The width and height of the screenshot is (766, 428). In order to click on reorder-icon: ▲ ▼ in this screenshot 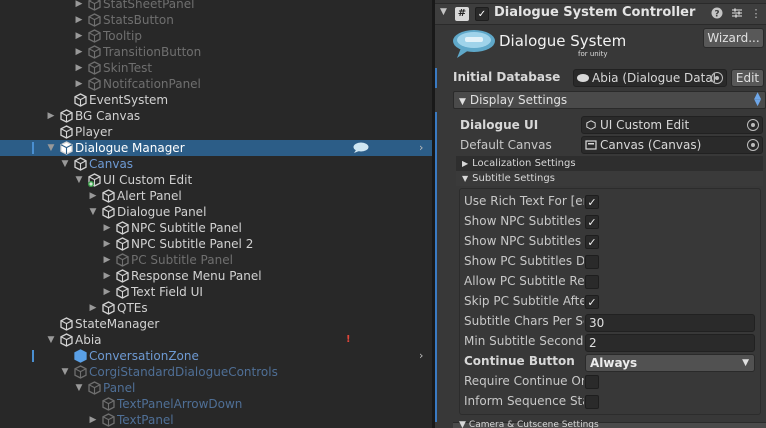, I will do `click(757, 100)`.